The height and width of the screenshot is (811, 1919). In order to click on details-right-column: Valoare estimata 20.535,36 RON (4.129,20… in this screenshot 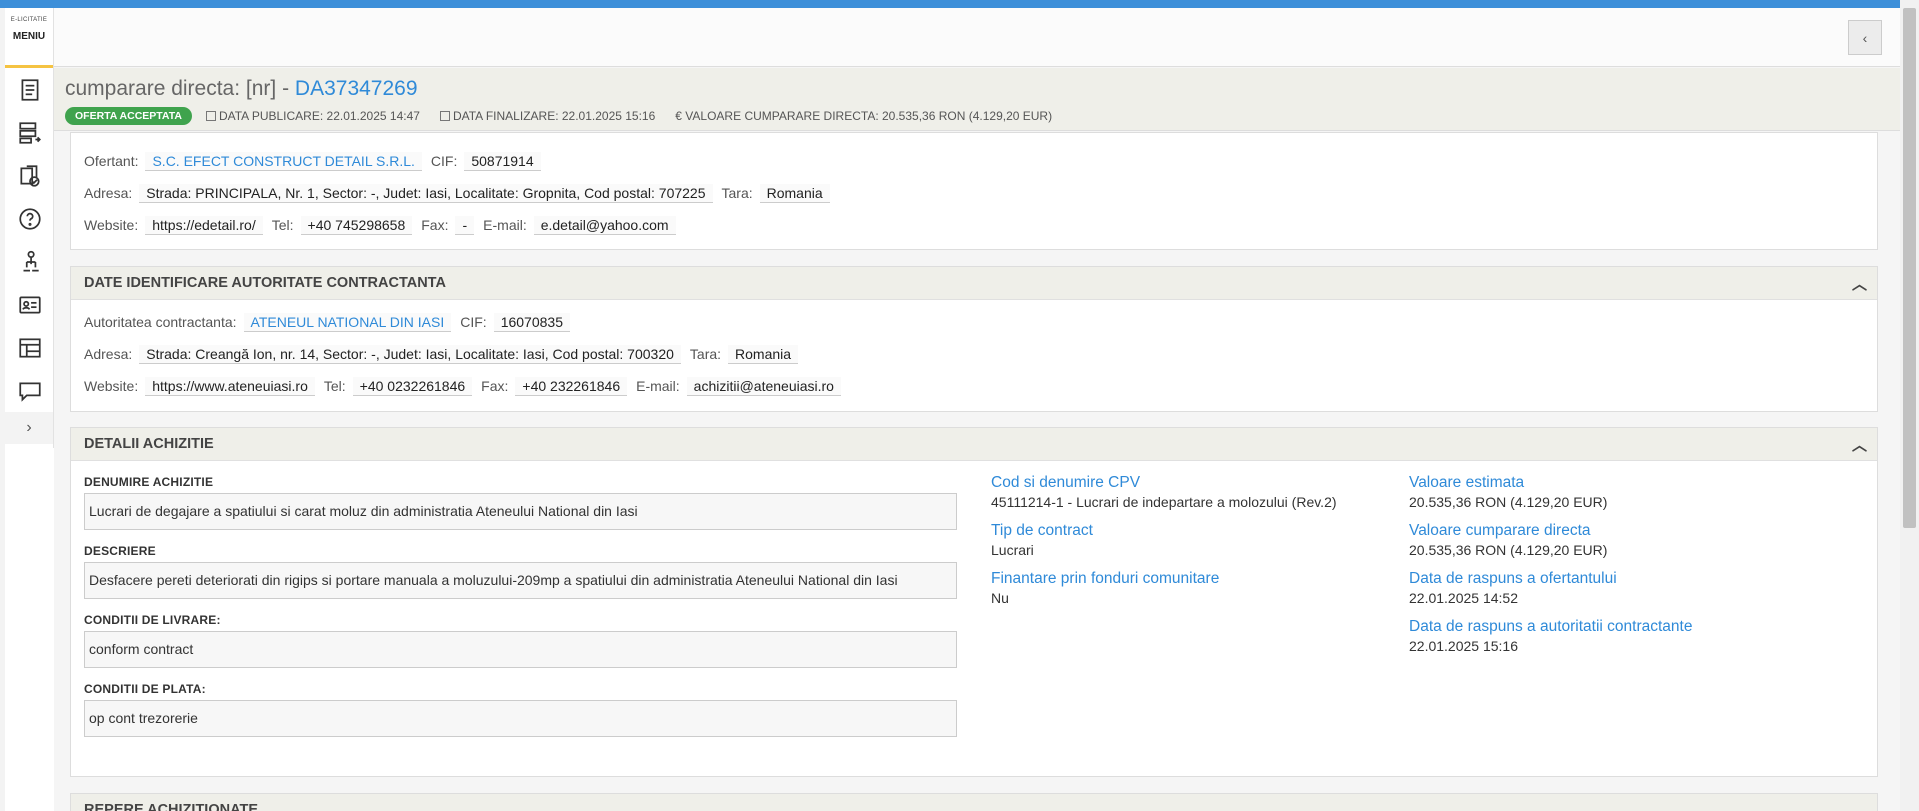, I will do `click(1629, 606)`.